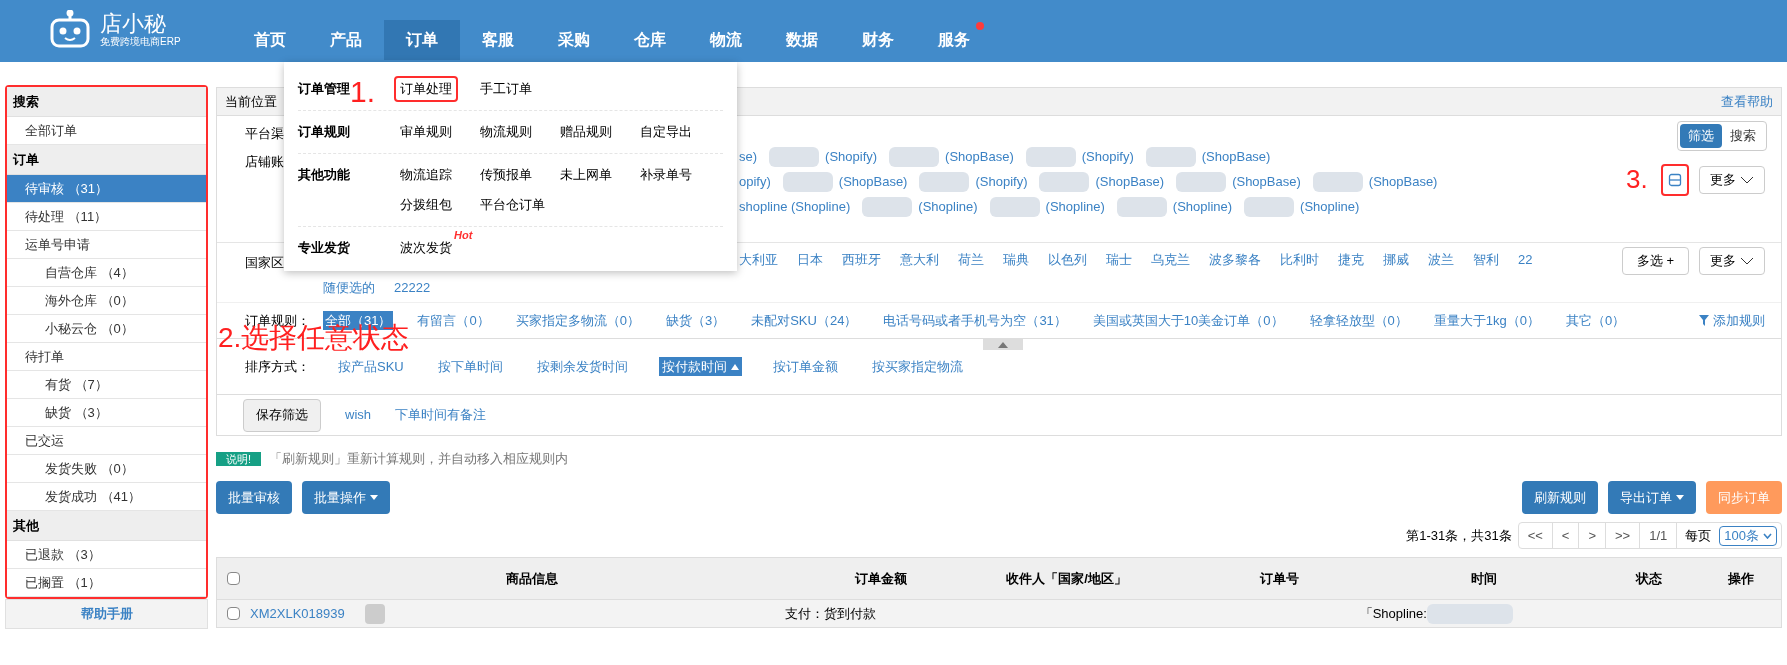 The height and width of the screenshot is (665, 1787). What do you see at coordinates (346, 40) in the screenshot?
I see `nav-tab: 产品` at bounding box center [346, 40].